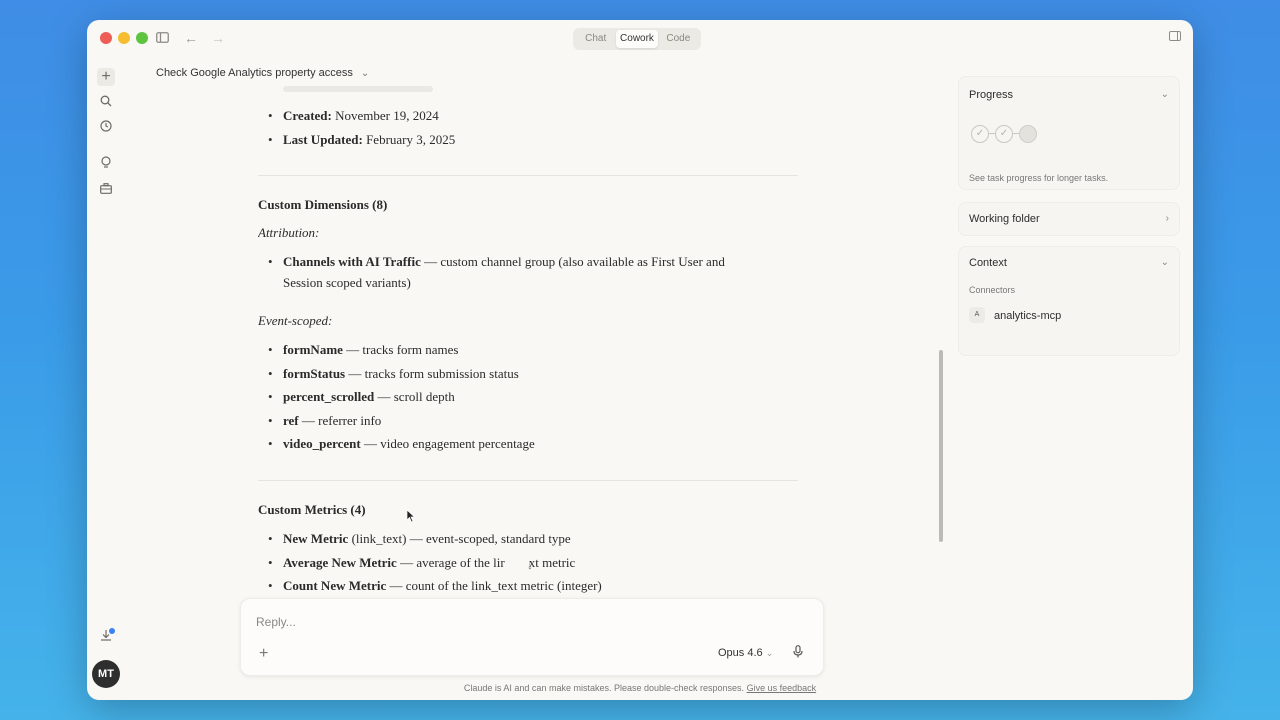  Describe the element at coordinates (1027, 316) in the screenshot. I see `connector-name: analytics-mcp` at that location.